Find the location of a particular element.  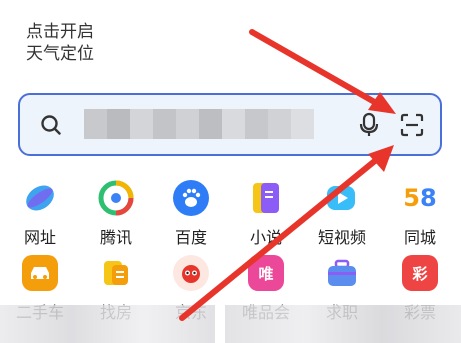

arrow-to-microphone is located at coordinates (315, 68).